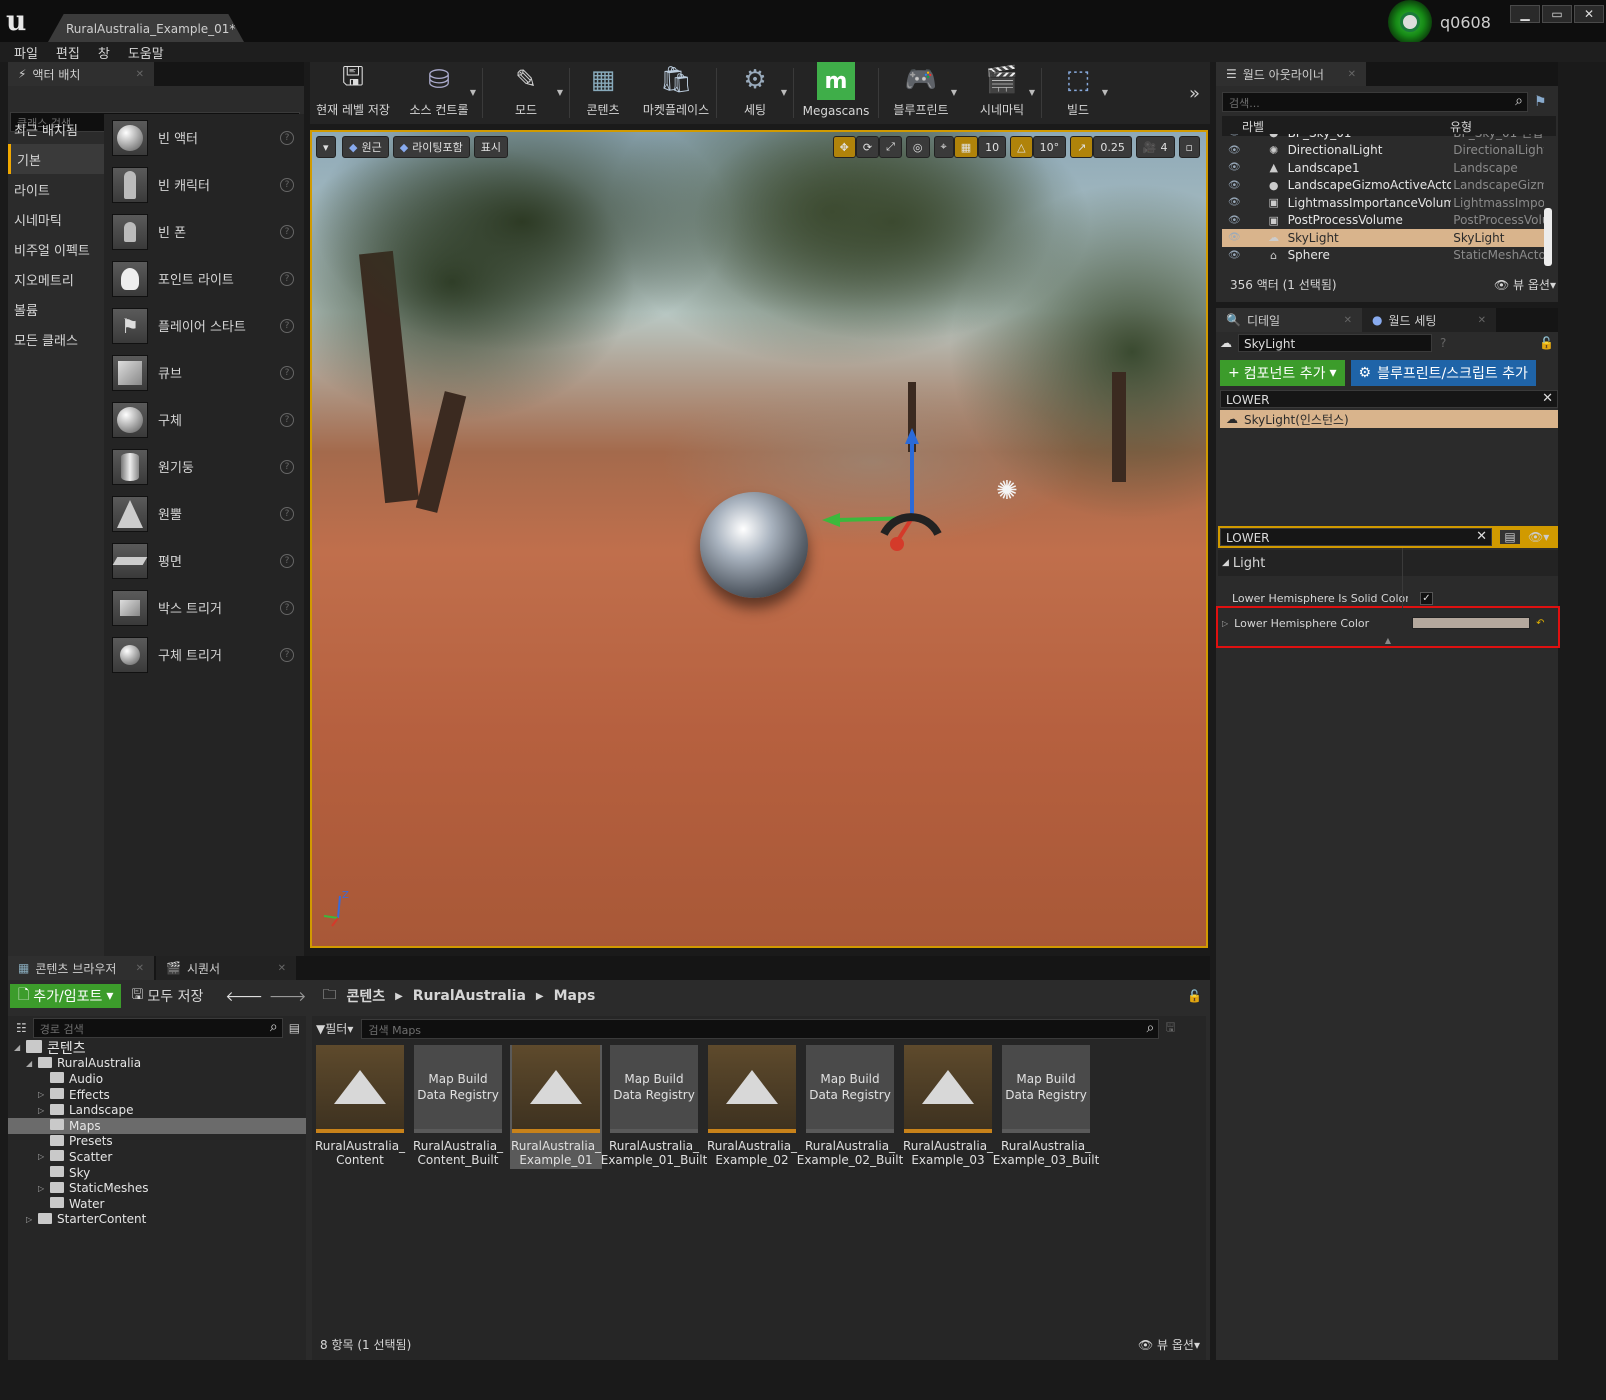  What do you see at coordinates (204, 137) in the screenshot?
I see `list-item: 빈 액터?` at bounding box center [204, 137].